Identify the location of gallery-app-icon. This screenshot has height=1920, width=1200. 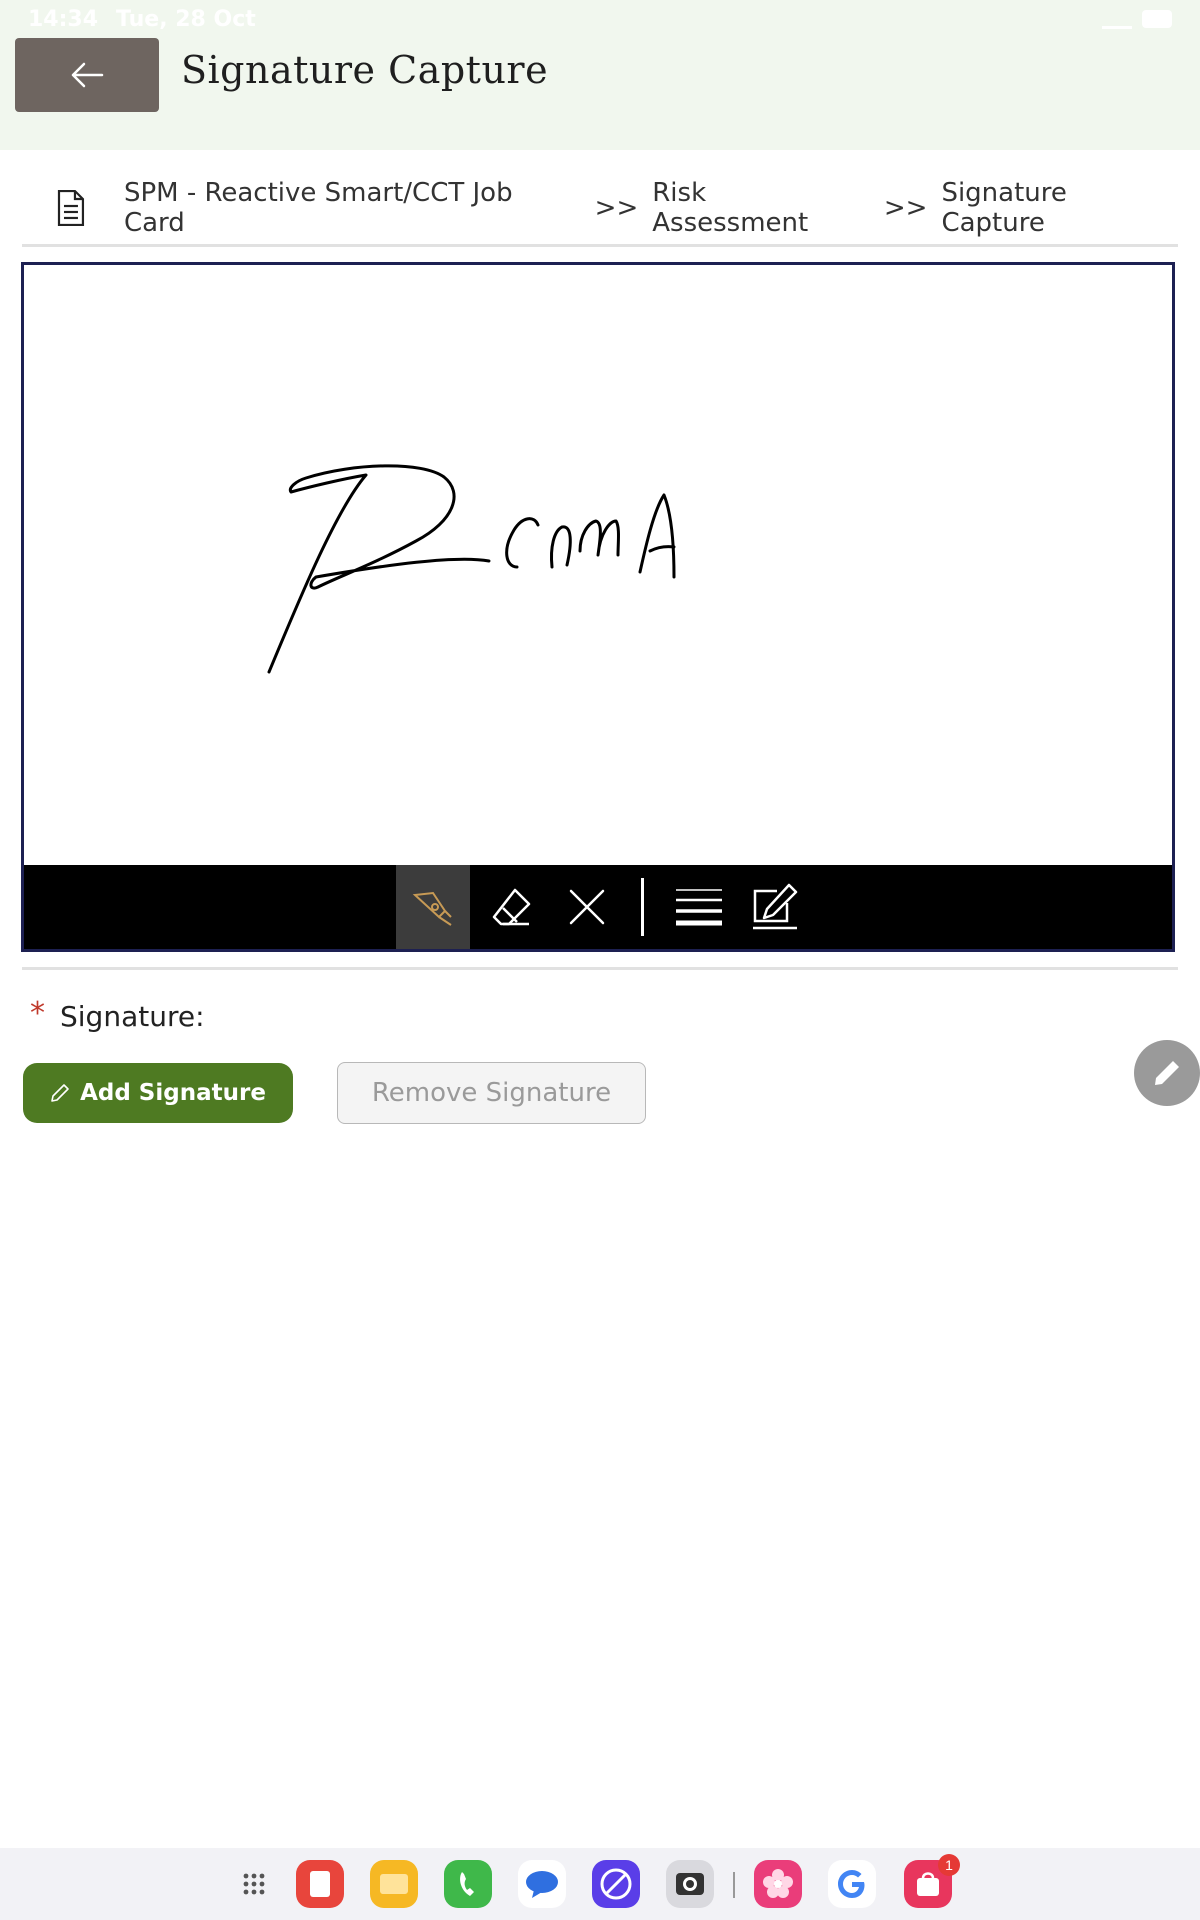
(778, 1884).